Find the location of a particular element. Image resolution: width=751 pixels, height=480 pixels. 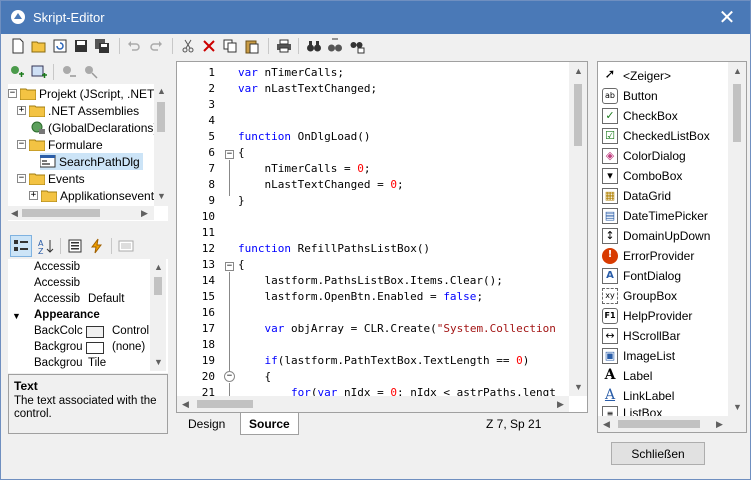

toolbox-item-hscrollbar: ↔ HScrollBar is located at coordinates (663, 336).